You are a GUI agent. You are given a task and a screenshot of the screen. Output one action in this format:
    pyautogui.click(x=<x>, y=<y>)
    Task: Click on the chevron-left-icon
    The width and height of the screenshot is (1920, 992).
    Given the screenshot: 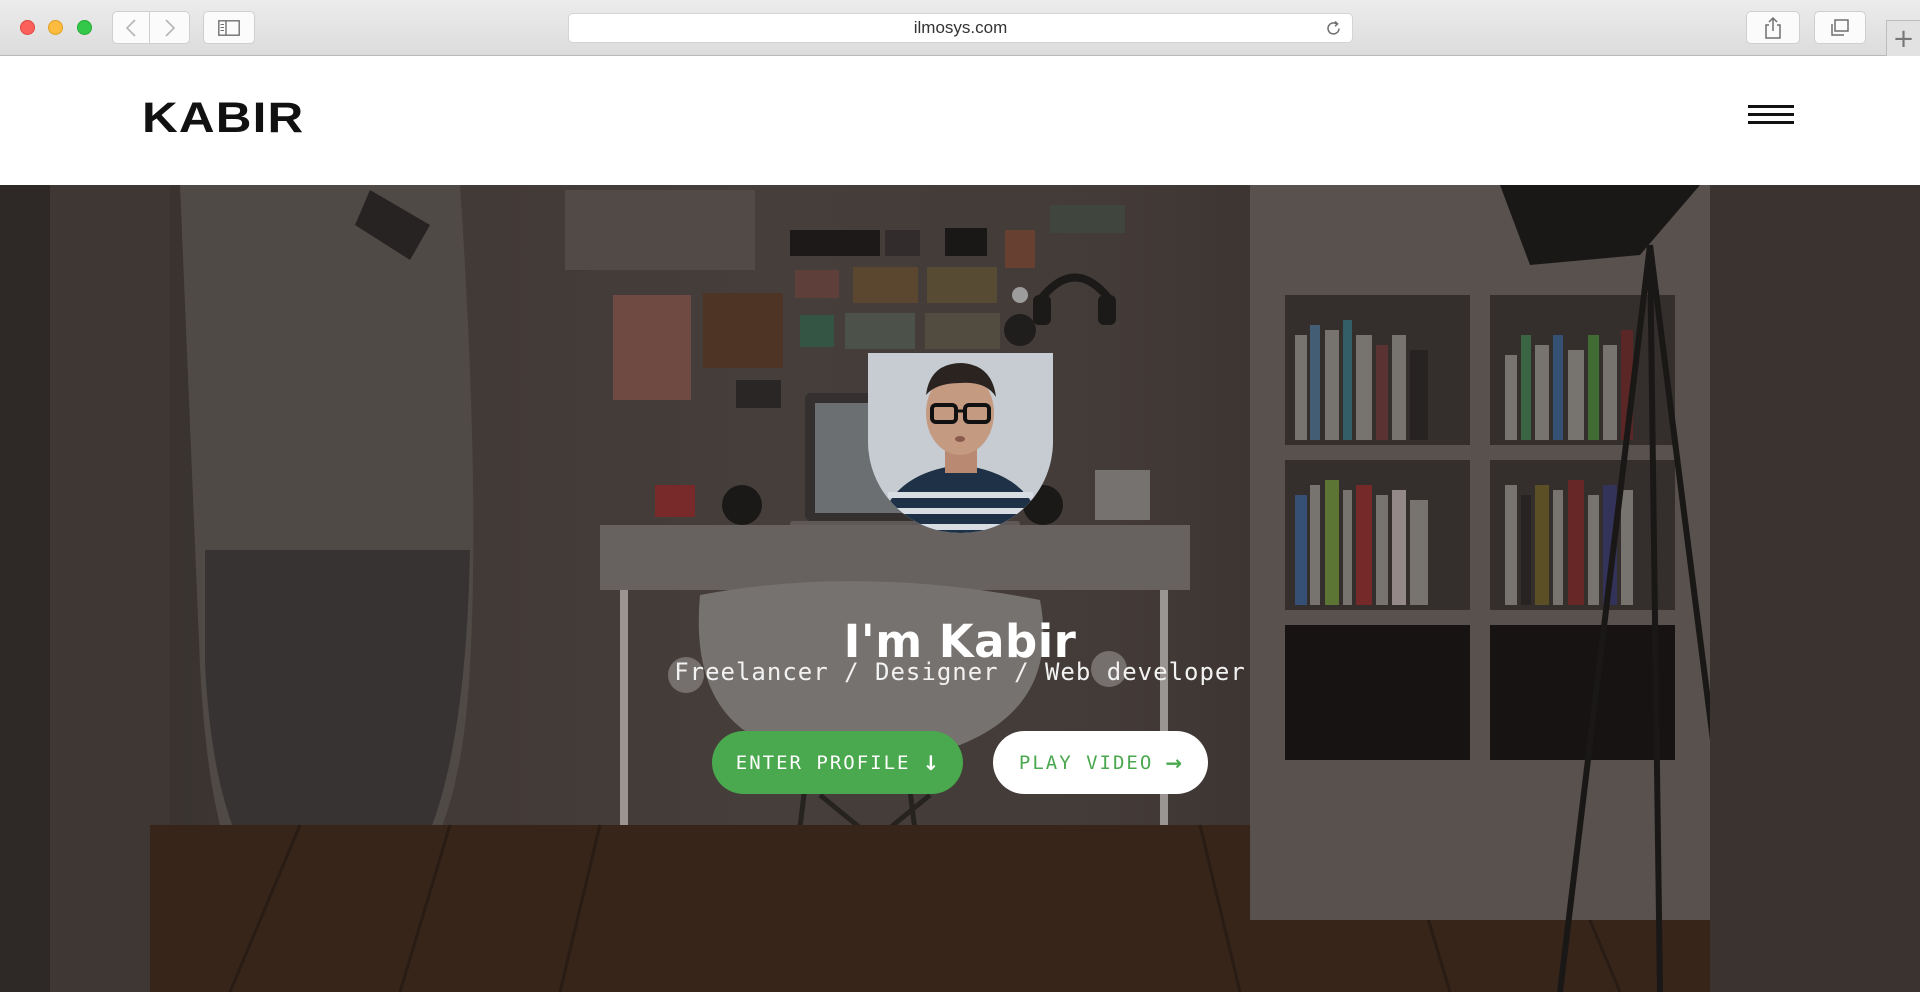 What is the action you would take?
    pyautogui.click(x=130, y=27)
    